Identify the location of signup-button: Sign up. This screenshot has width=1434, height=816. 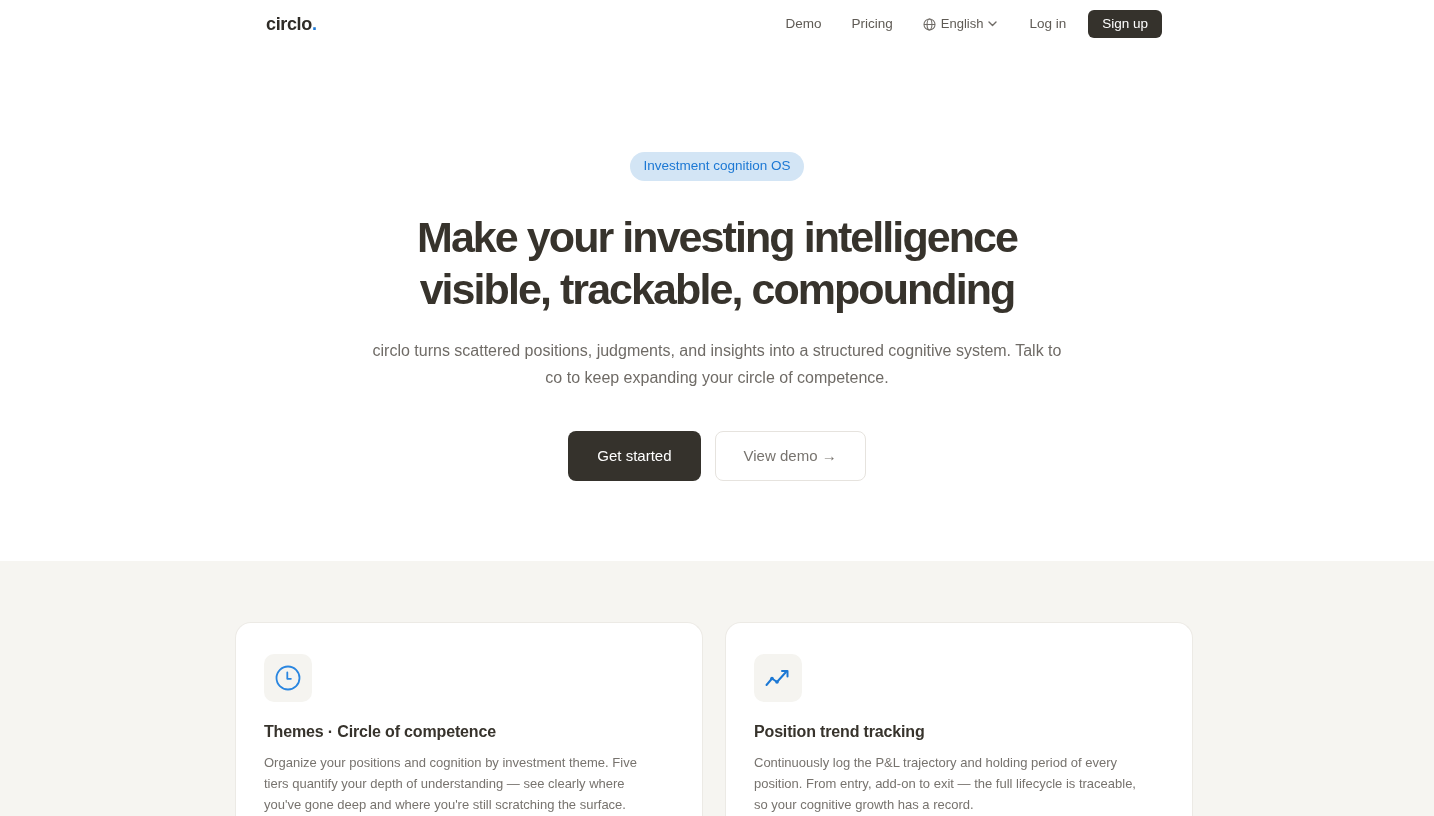
(1125, 24).